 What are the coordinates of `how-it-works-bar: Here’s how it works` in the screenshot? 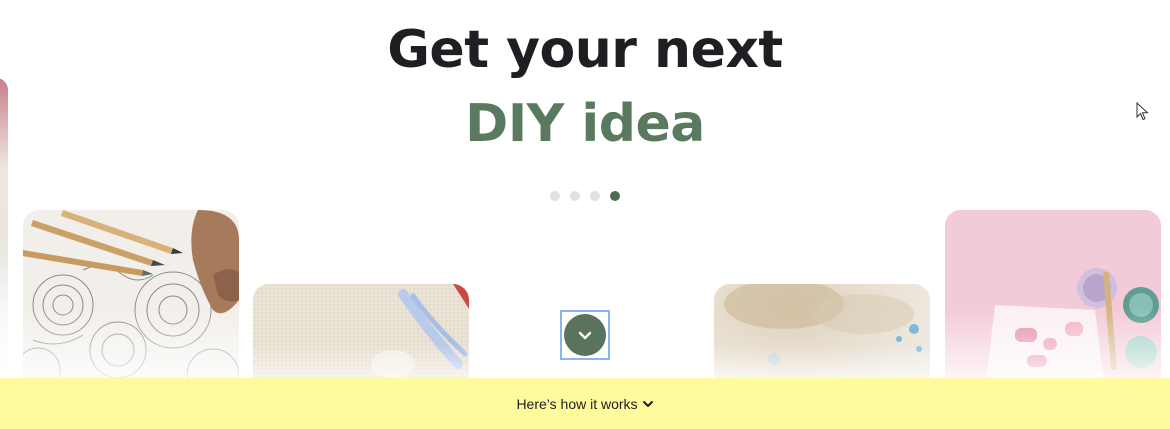 It's located at (585, 403).